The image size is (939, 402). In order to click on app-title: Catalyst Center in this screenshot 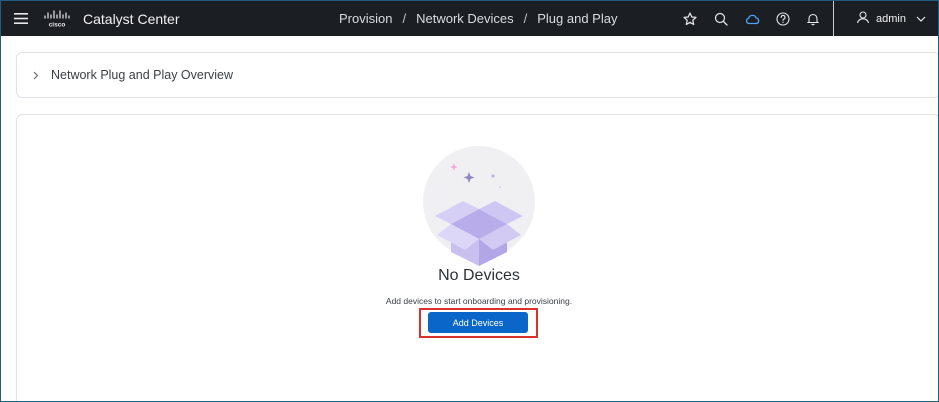, I will do `click(131, 18)`.